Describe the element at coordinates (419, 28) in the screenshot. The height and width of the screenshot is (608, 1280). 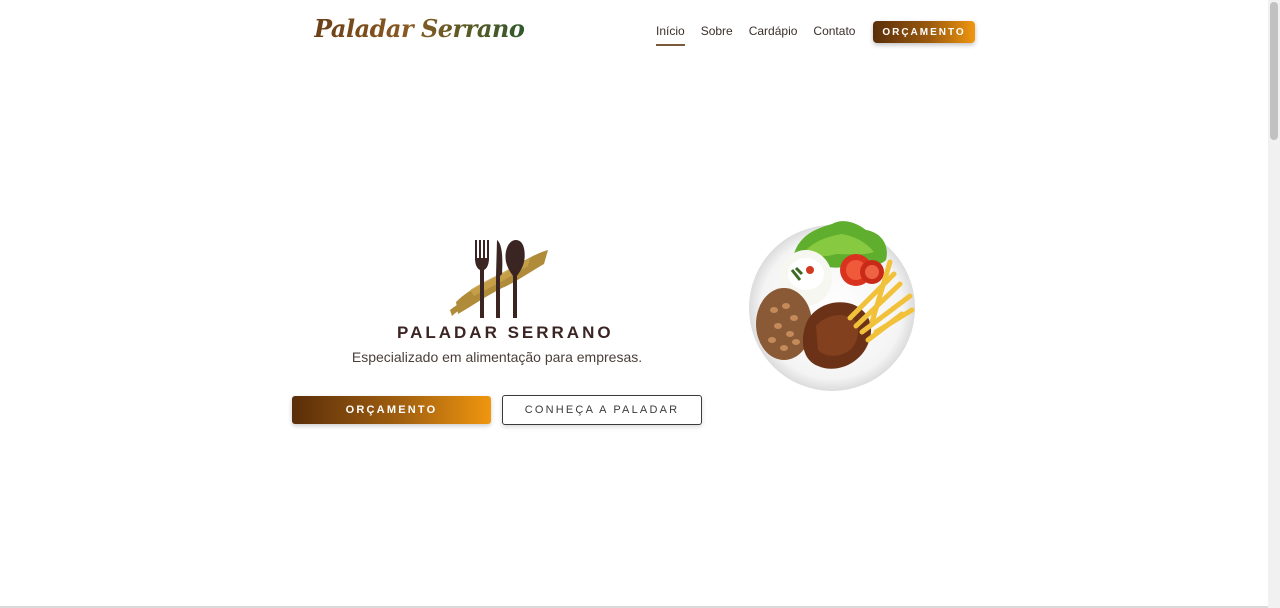
I see `site-logo: Paladar Serrano` at that location.